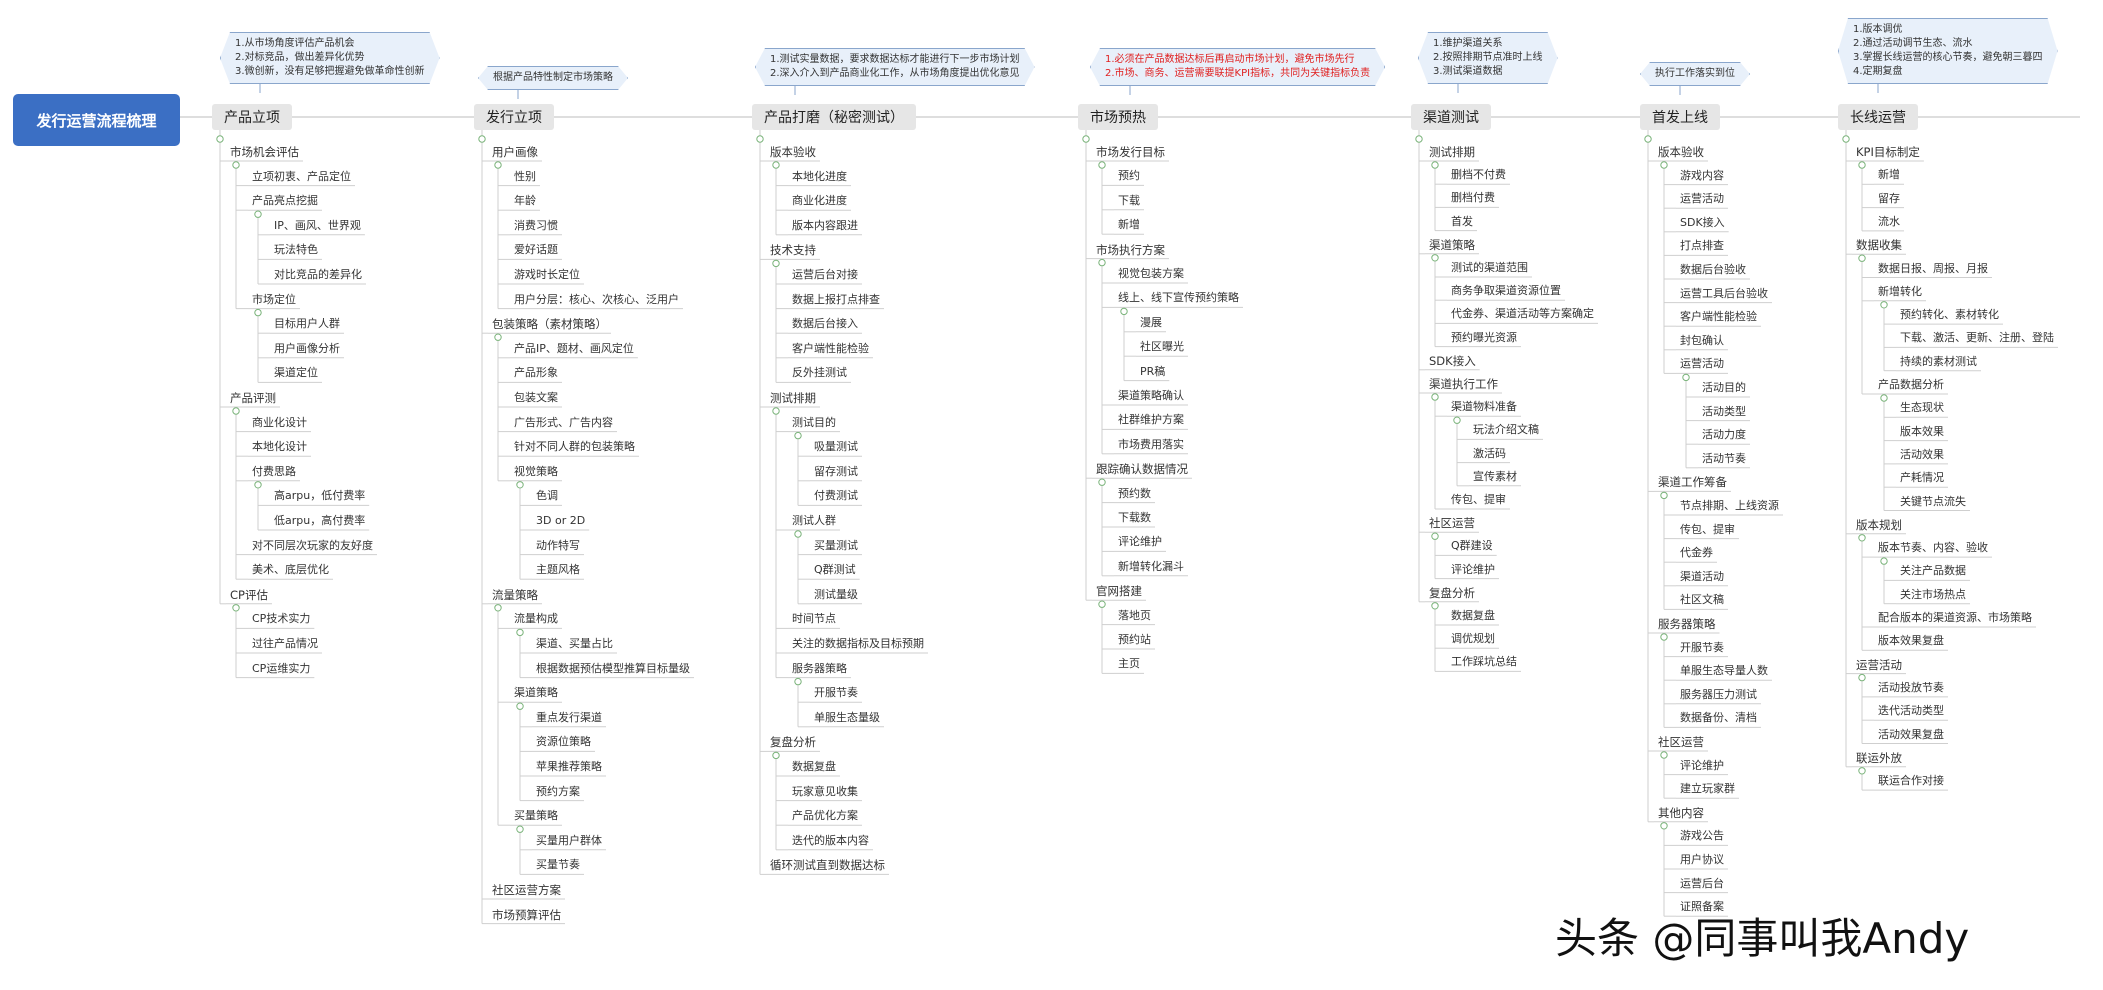 The image size is (2103, 990). Describe the element at coordinates (1473, 198) in the screenshot. I see `leaf-node: 删档付费` at that location.